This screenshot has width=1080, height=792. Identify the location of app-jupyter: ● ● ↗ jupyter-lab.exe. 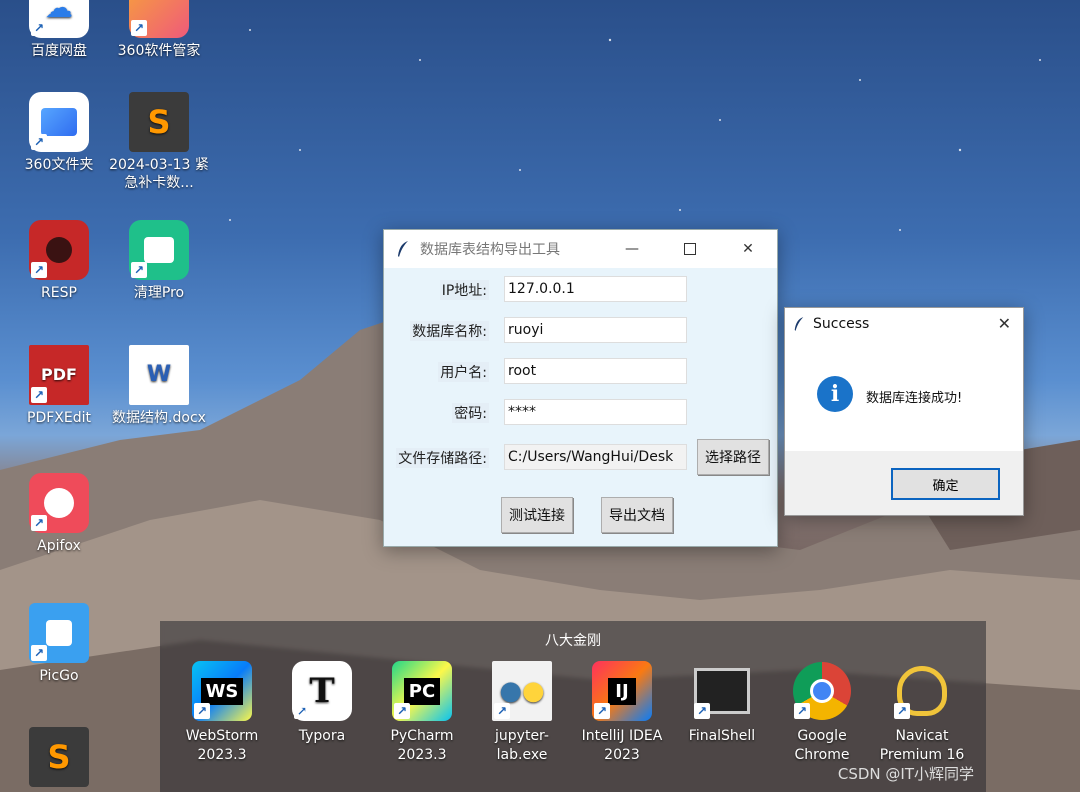
(522, 713).